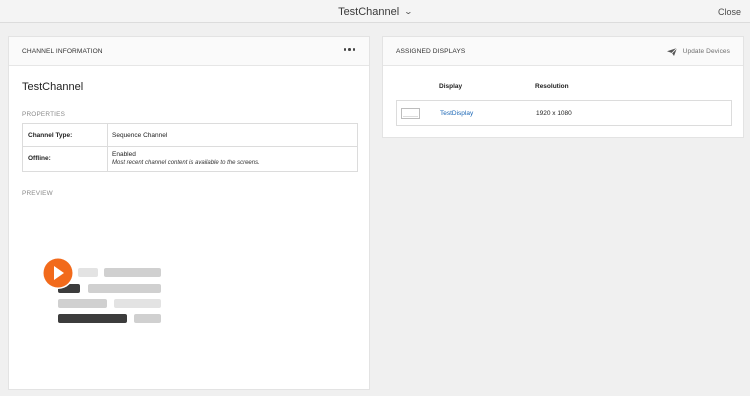 This screenshot has width=750, height=396. What do you see at coordinates (456, 113) in the screenshot?
I see `display-link: TestDisplay` at bounding box center [456, 113].